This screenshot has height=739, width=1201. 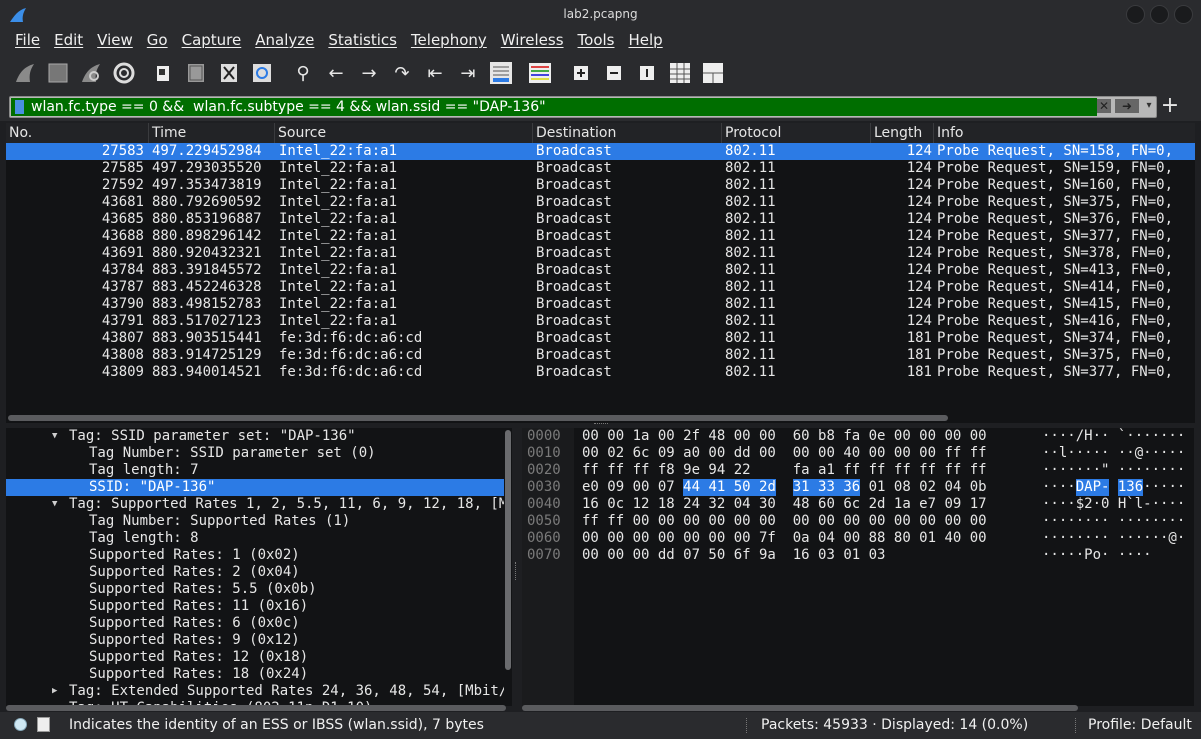 I want to click on tree-leaf: Supported Rates: 6 (0x0c), so click(x=255, y=623).